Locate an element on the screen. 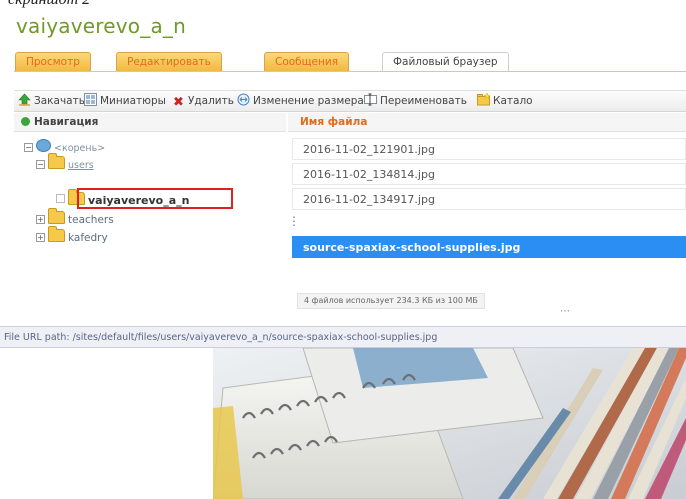 This screenshot has width=686, height=499. folder-new-icon is located at coordinates (483, 99).